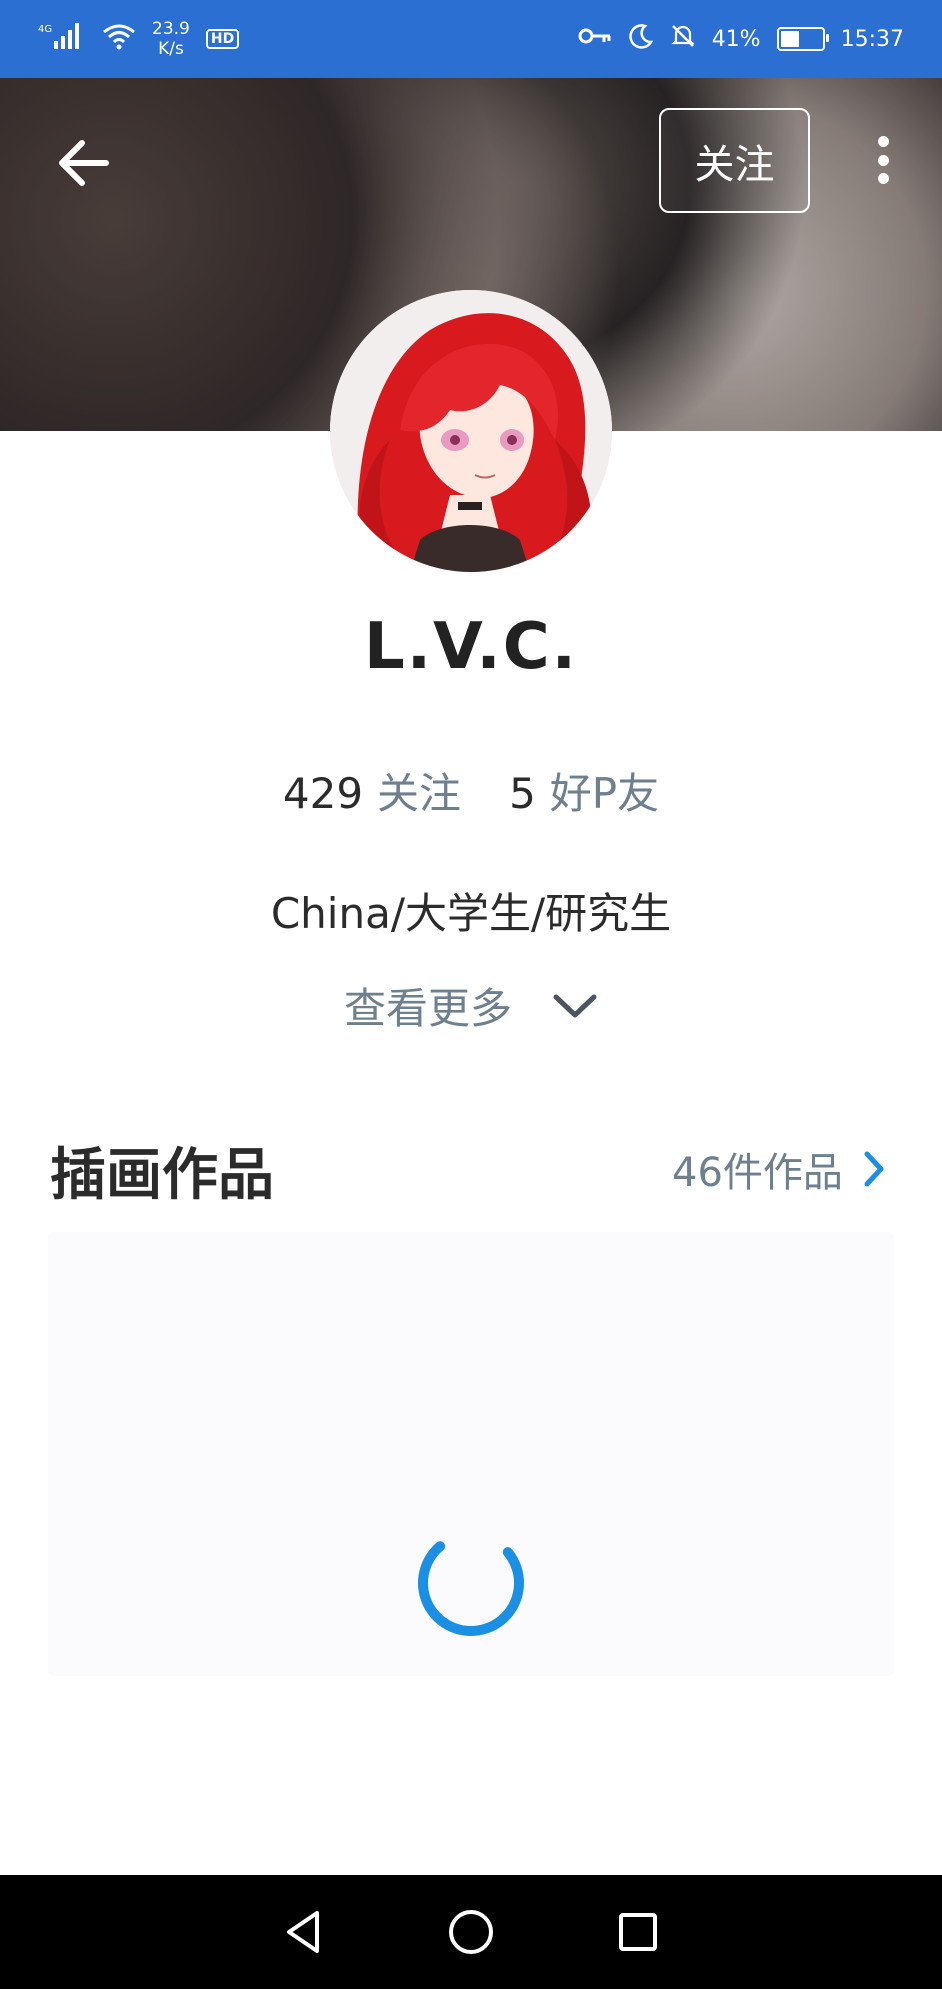  I want to click on profile-bio: China/大学生/研究生, so click(471, 913).